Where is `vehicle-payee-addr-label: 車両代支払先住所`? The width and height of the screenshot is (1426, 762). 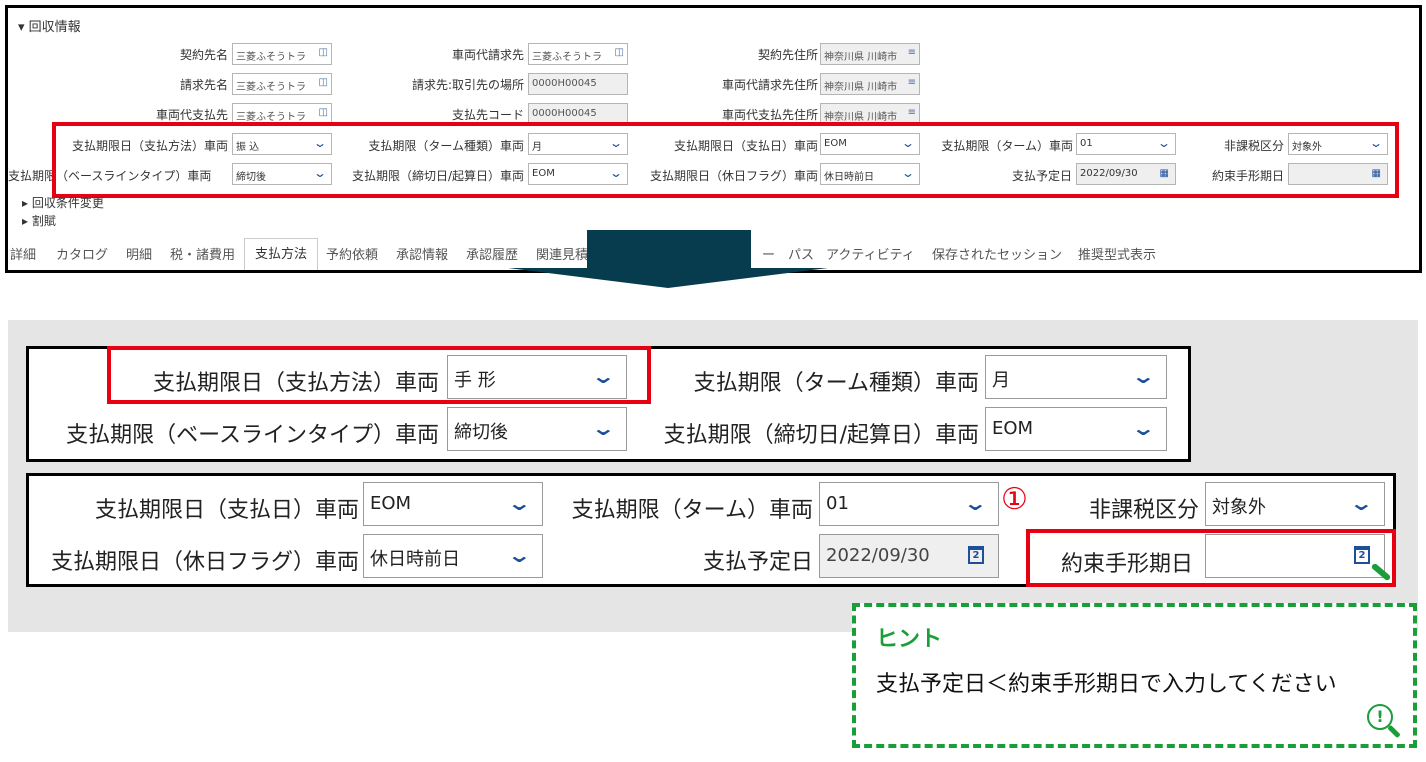 vehicle-payee-addr-label: 車両代支払先住所 is located at coordinates (769, 115).